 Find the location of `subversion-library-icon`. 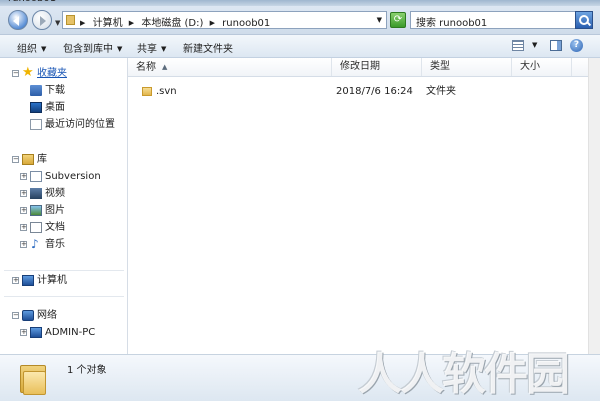

subversion-library-icon is located at coordinates (36, 176).